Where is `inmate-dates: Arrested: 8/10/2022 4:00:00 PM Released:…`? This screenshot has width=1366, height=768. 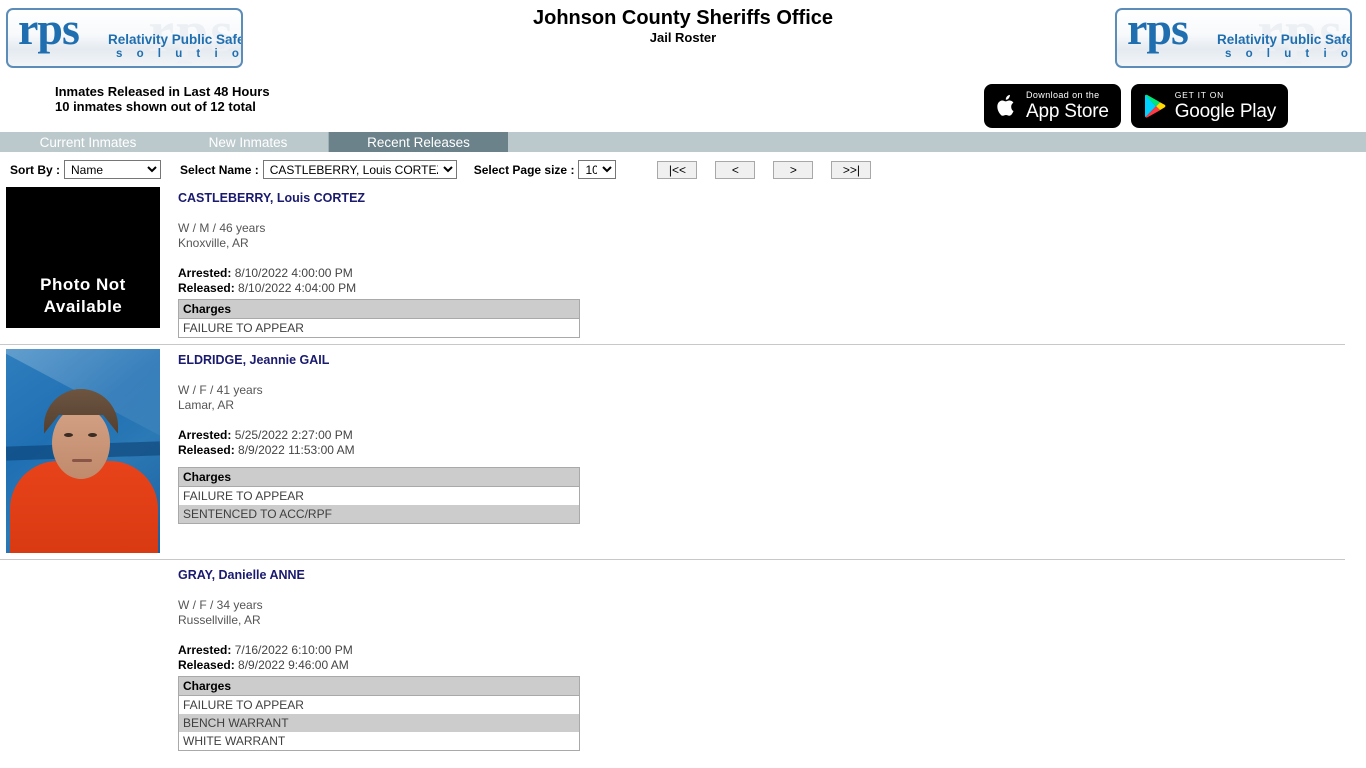 inmate-dates: Arrested: 8/10/2022 4:00:00 PM Released:… is located at coordinates (772, 280).